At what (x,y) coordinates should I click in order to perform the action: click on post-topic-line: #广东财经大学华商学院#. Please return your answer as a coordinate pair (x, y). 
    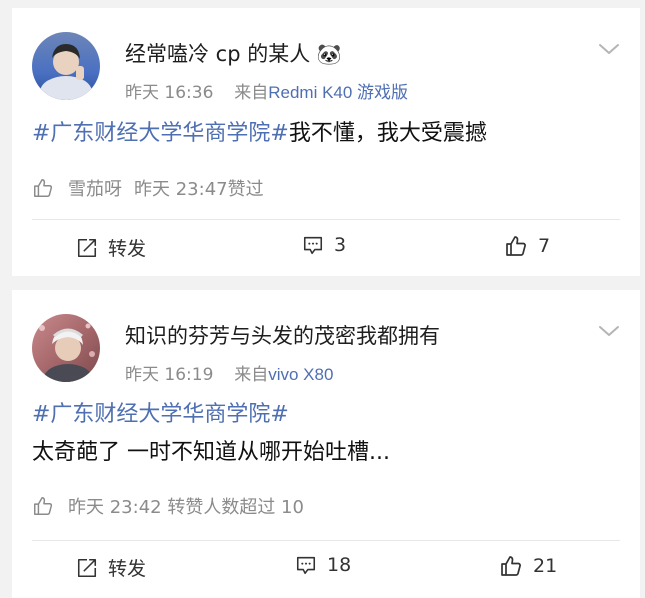
    Looking at the image, I should click on (160, 415).